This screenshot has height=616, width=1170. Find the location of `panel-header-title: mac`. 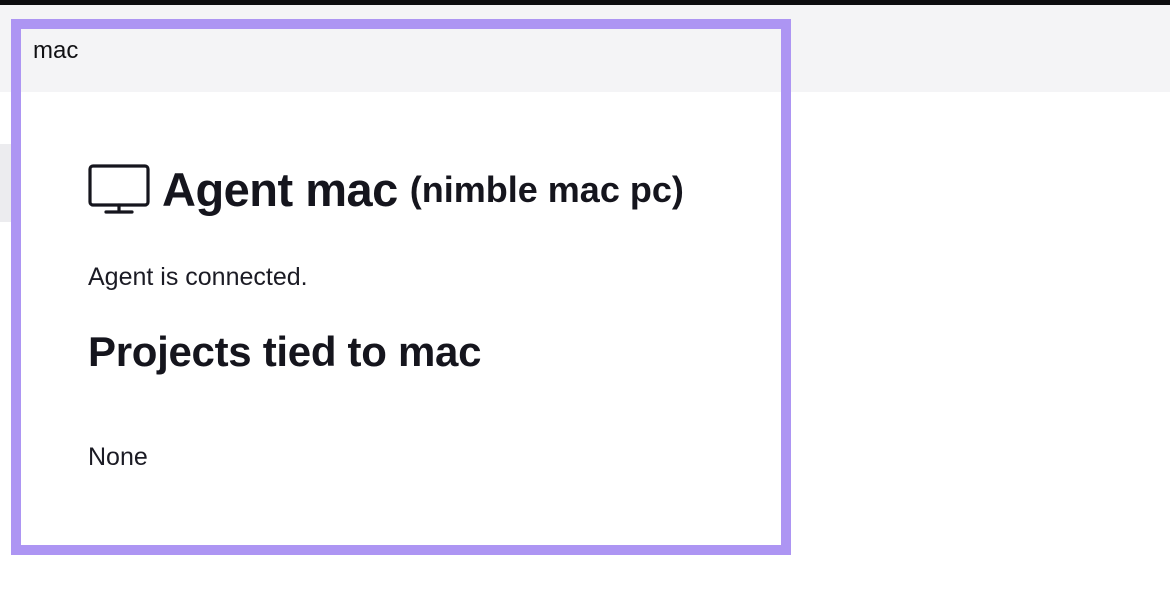

panel-header-title: mac is located at coordinates (56, 50).